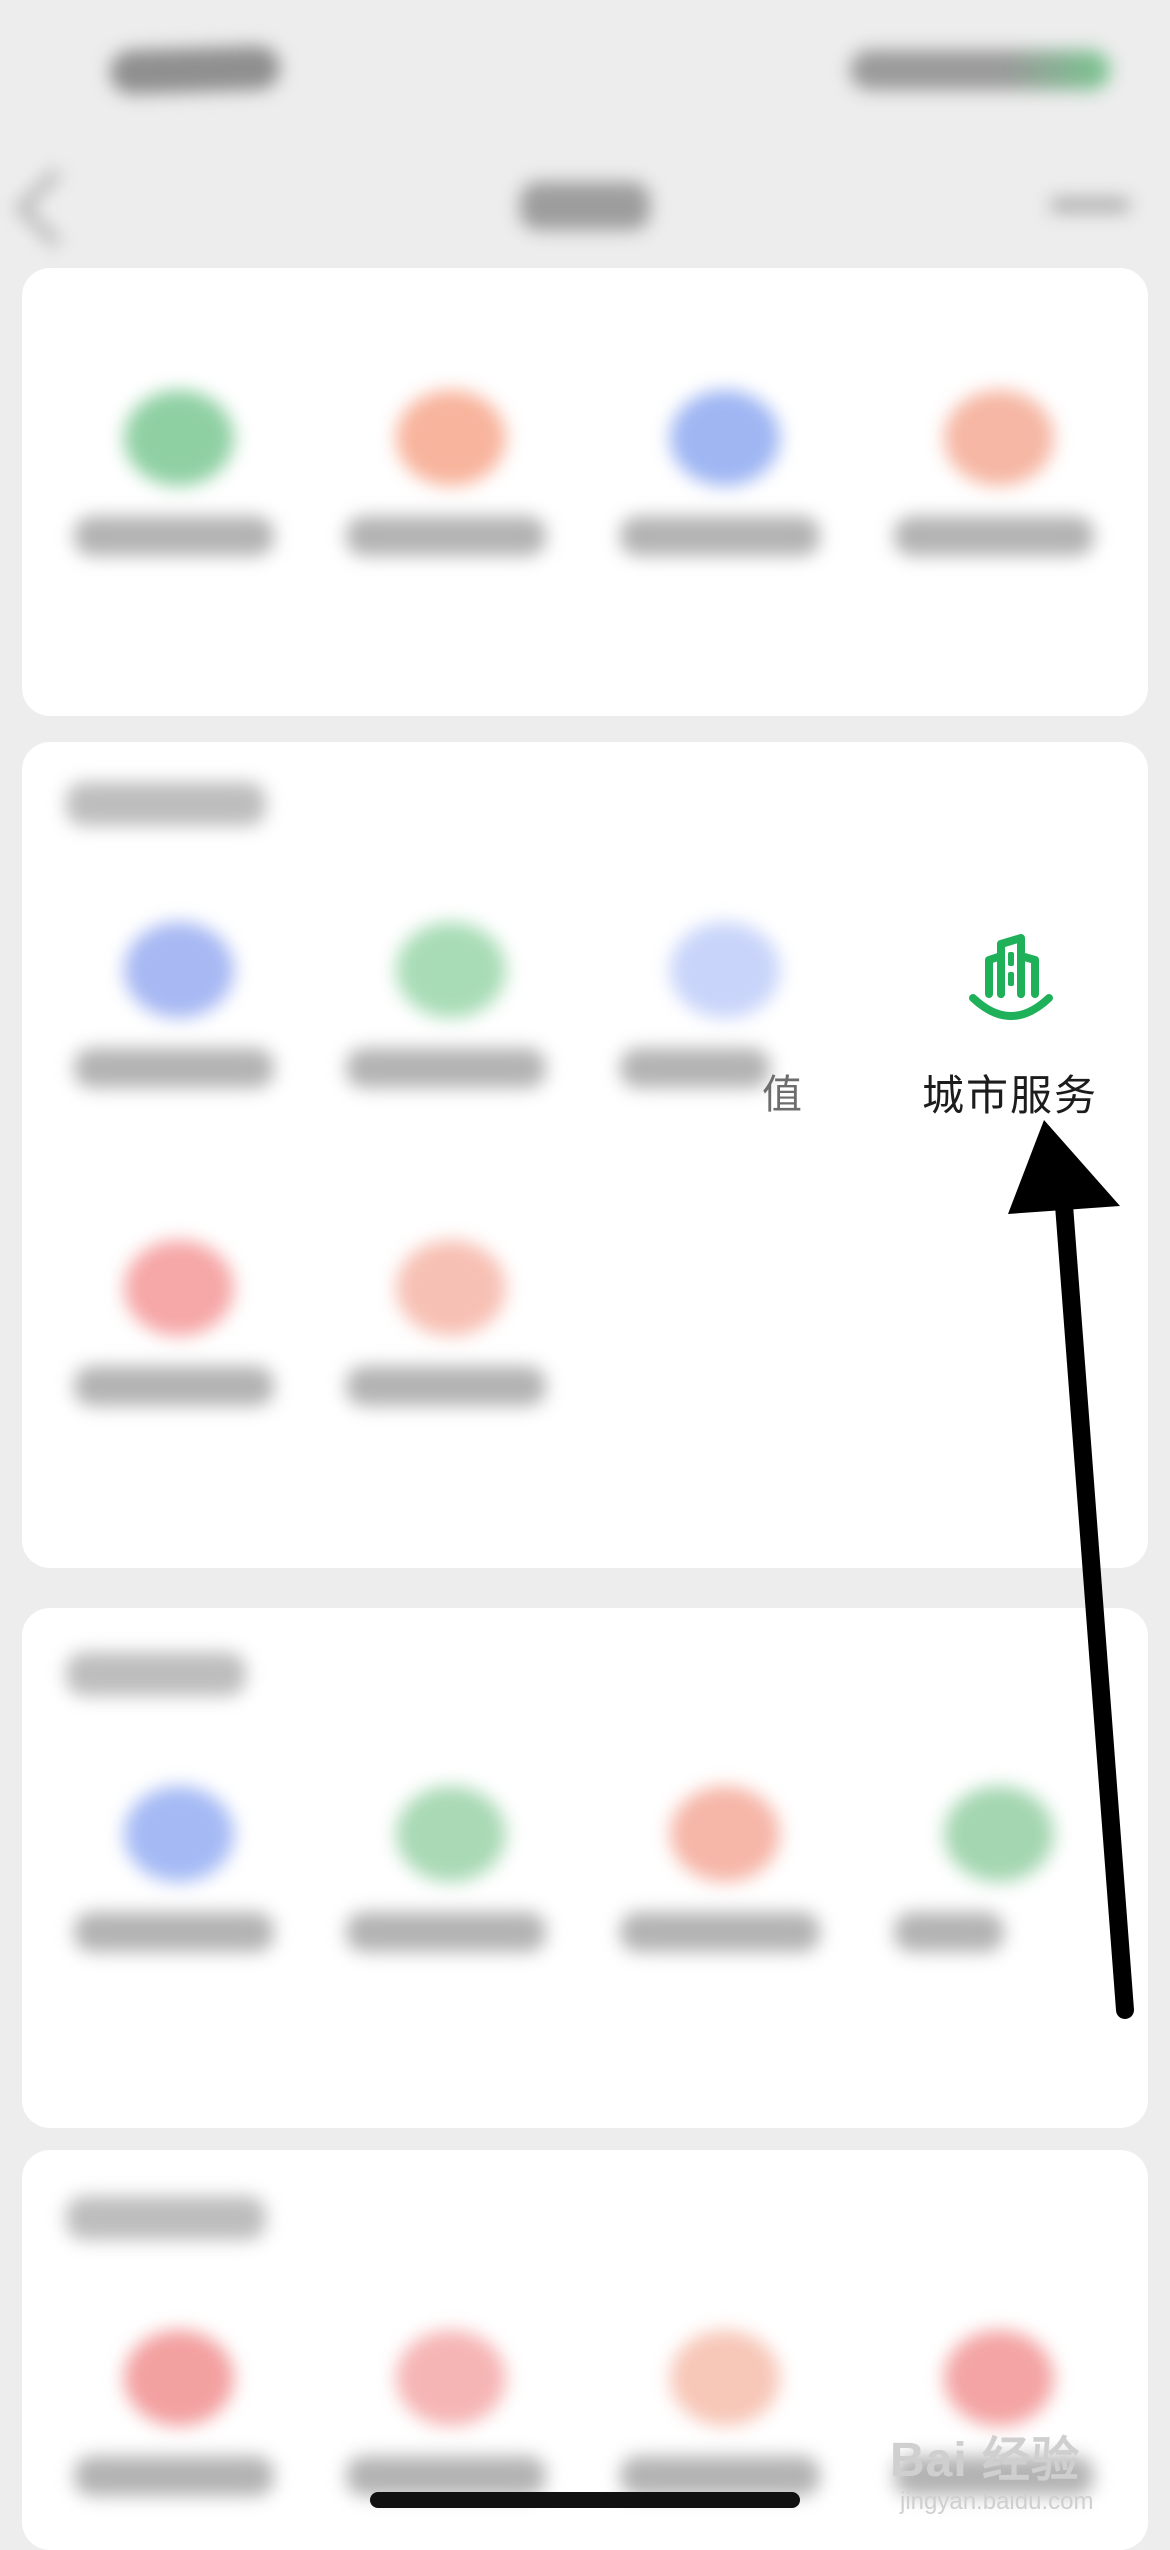 This screenshot has width=1170, height=2550. I want to click on more-icon, so click(1090, 205).